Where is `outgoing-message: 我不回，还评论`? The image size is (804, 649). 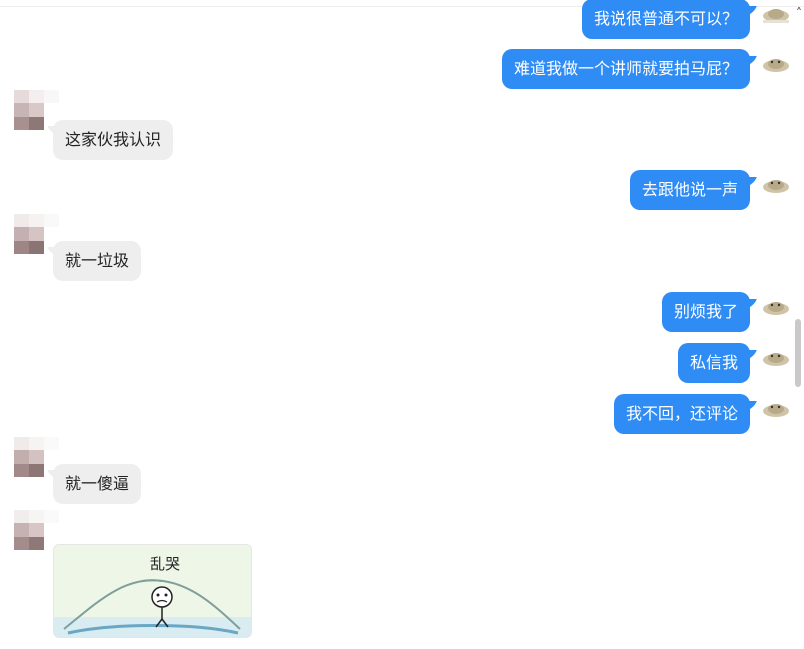 outgoing-message: 我不回，还评论 is located at coordinates (681, 414).